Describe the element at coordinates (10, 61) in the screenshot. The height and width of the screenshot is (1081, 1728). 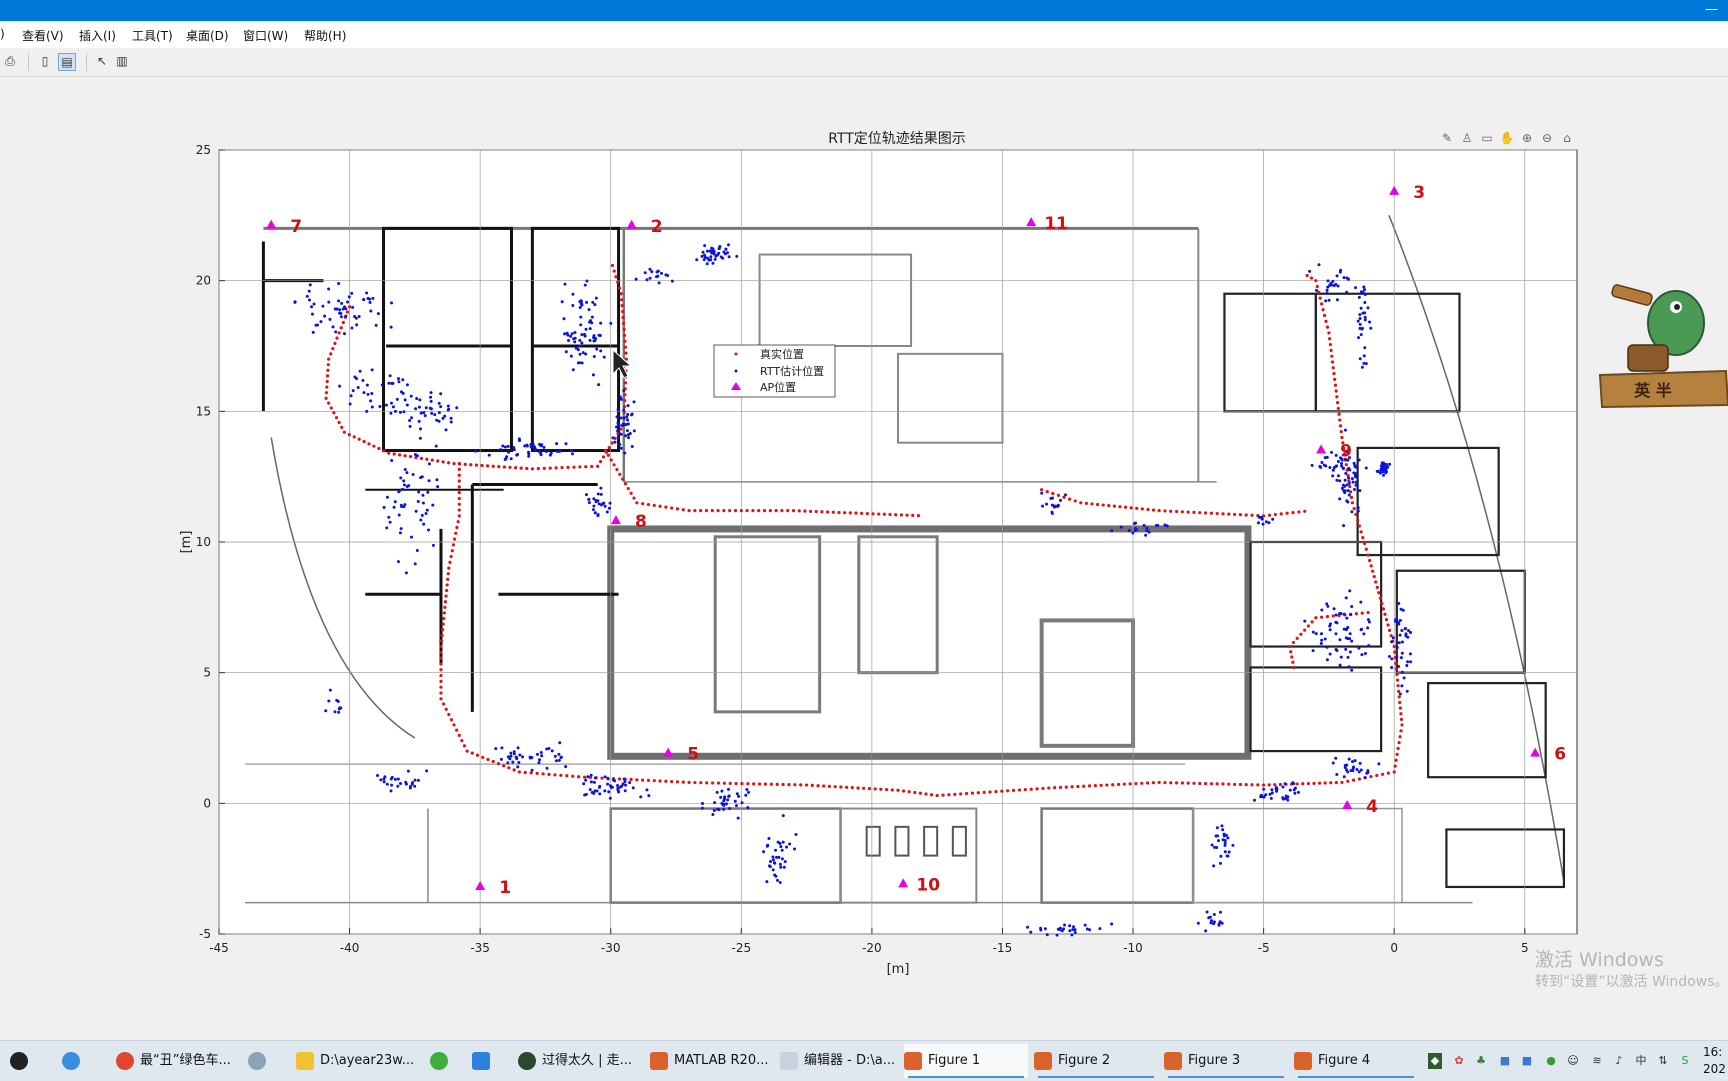
I see `print-icon: ⎙` at that location.